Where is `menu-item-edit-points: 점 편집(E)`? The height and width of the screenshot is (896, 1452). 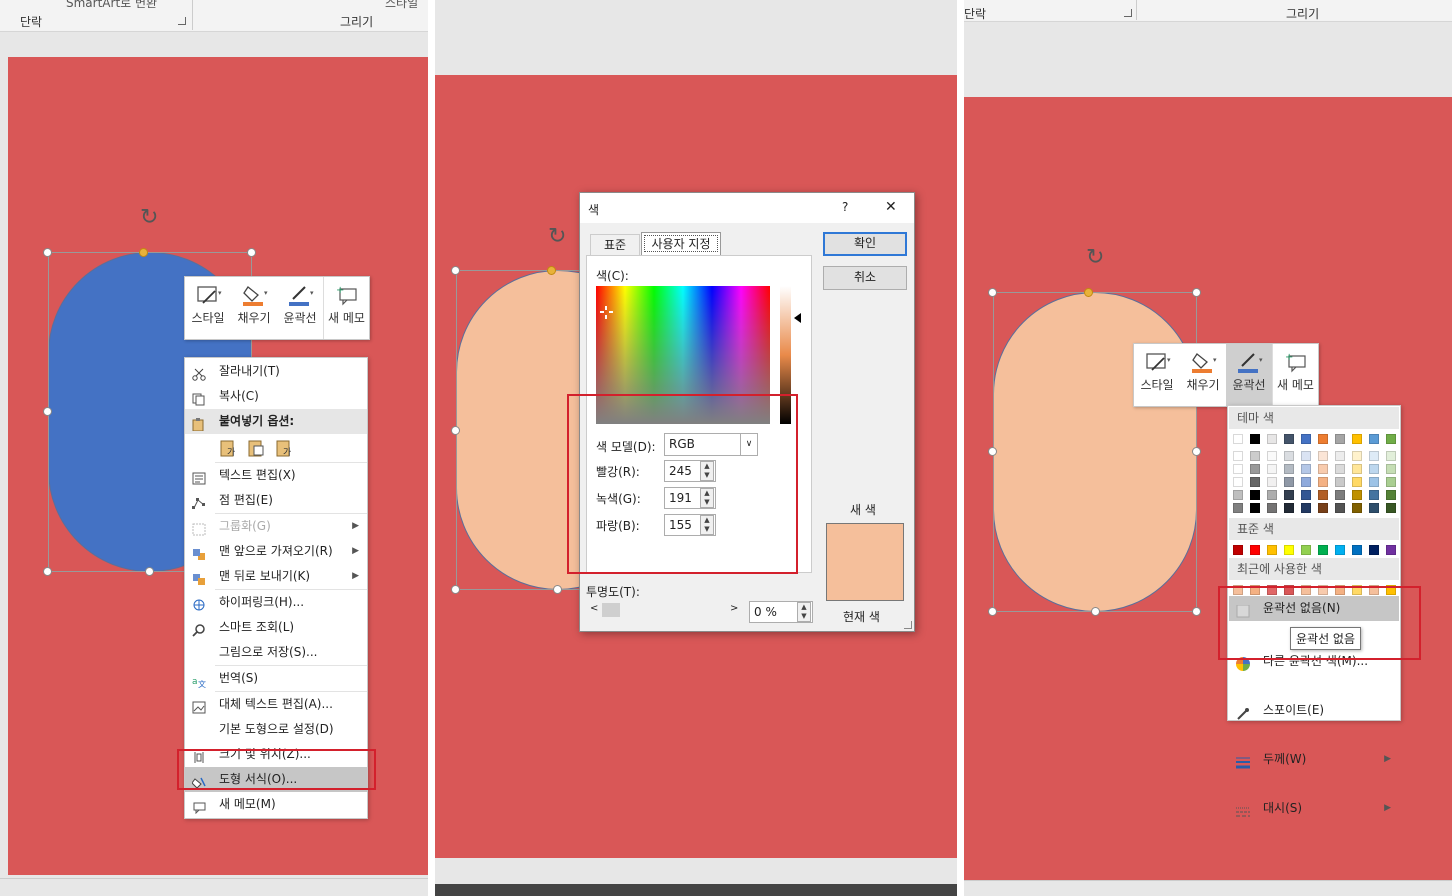 menu-item-edit-points: 점 편집(E) is located at coordinates (276, 500).